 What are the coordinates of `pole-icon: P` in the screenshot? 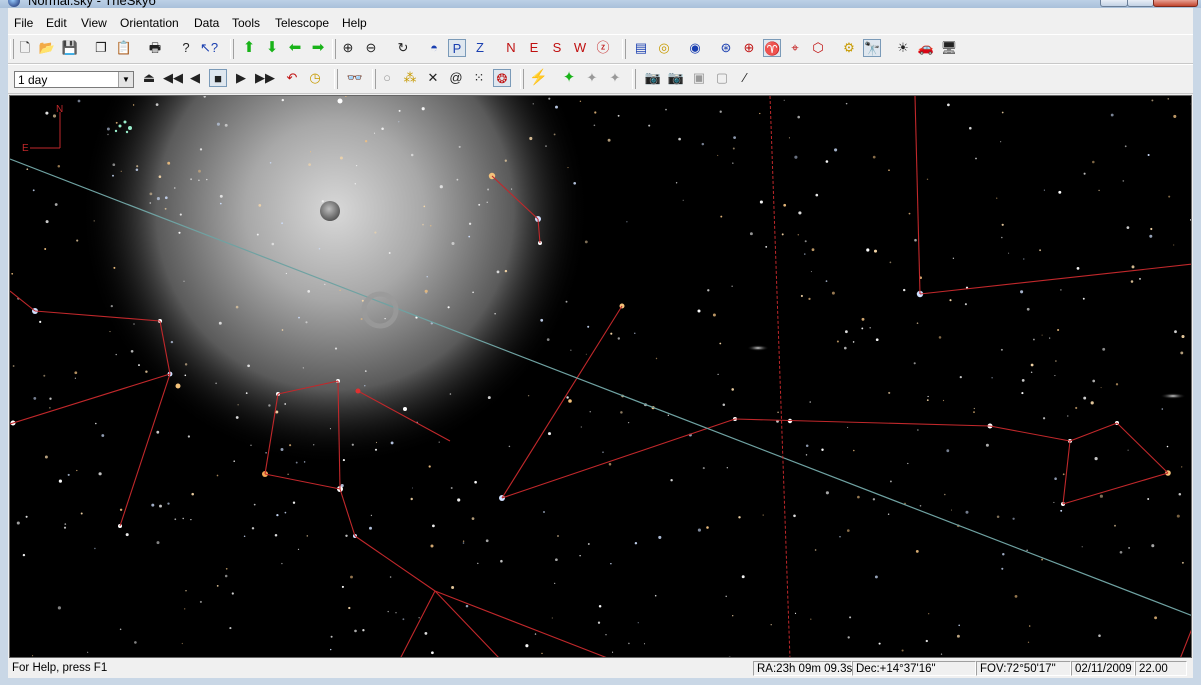 It's located at (457, 48).